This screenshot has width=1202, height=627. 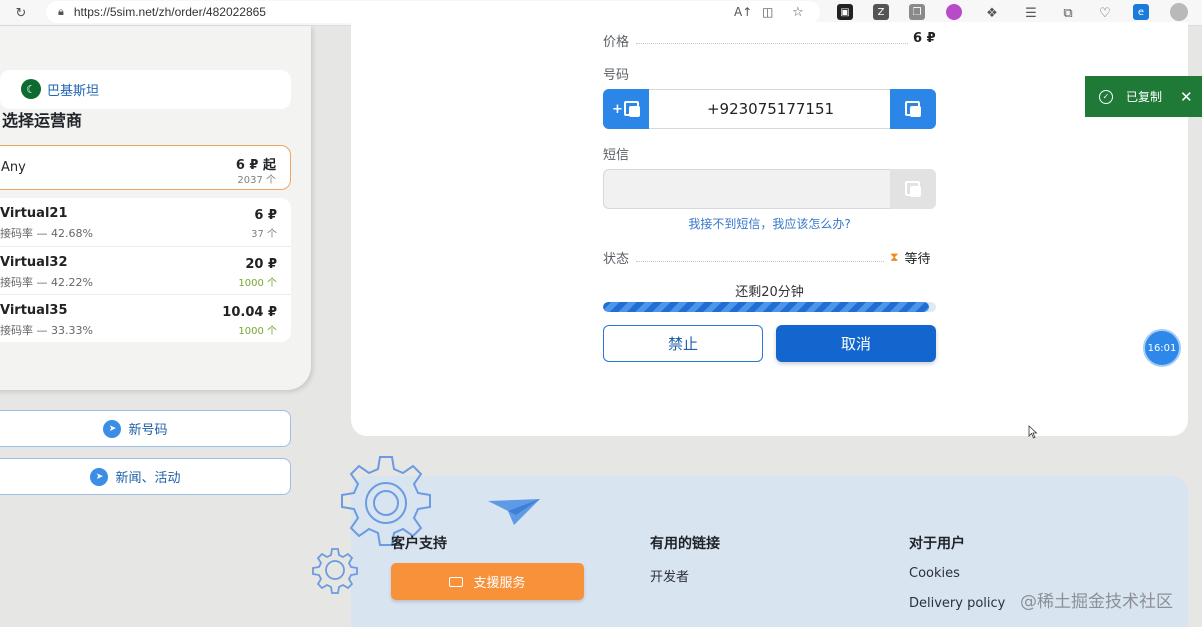 What do you see at coordinates (937, 544) in the screenshot?
I see `for-users-heading: 对于用户` at bounding box center [937, 544].